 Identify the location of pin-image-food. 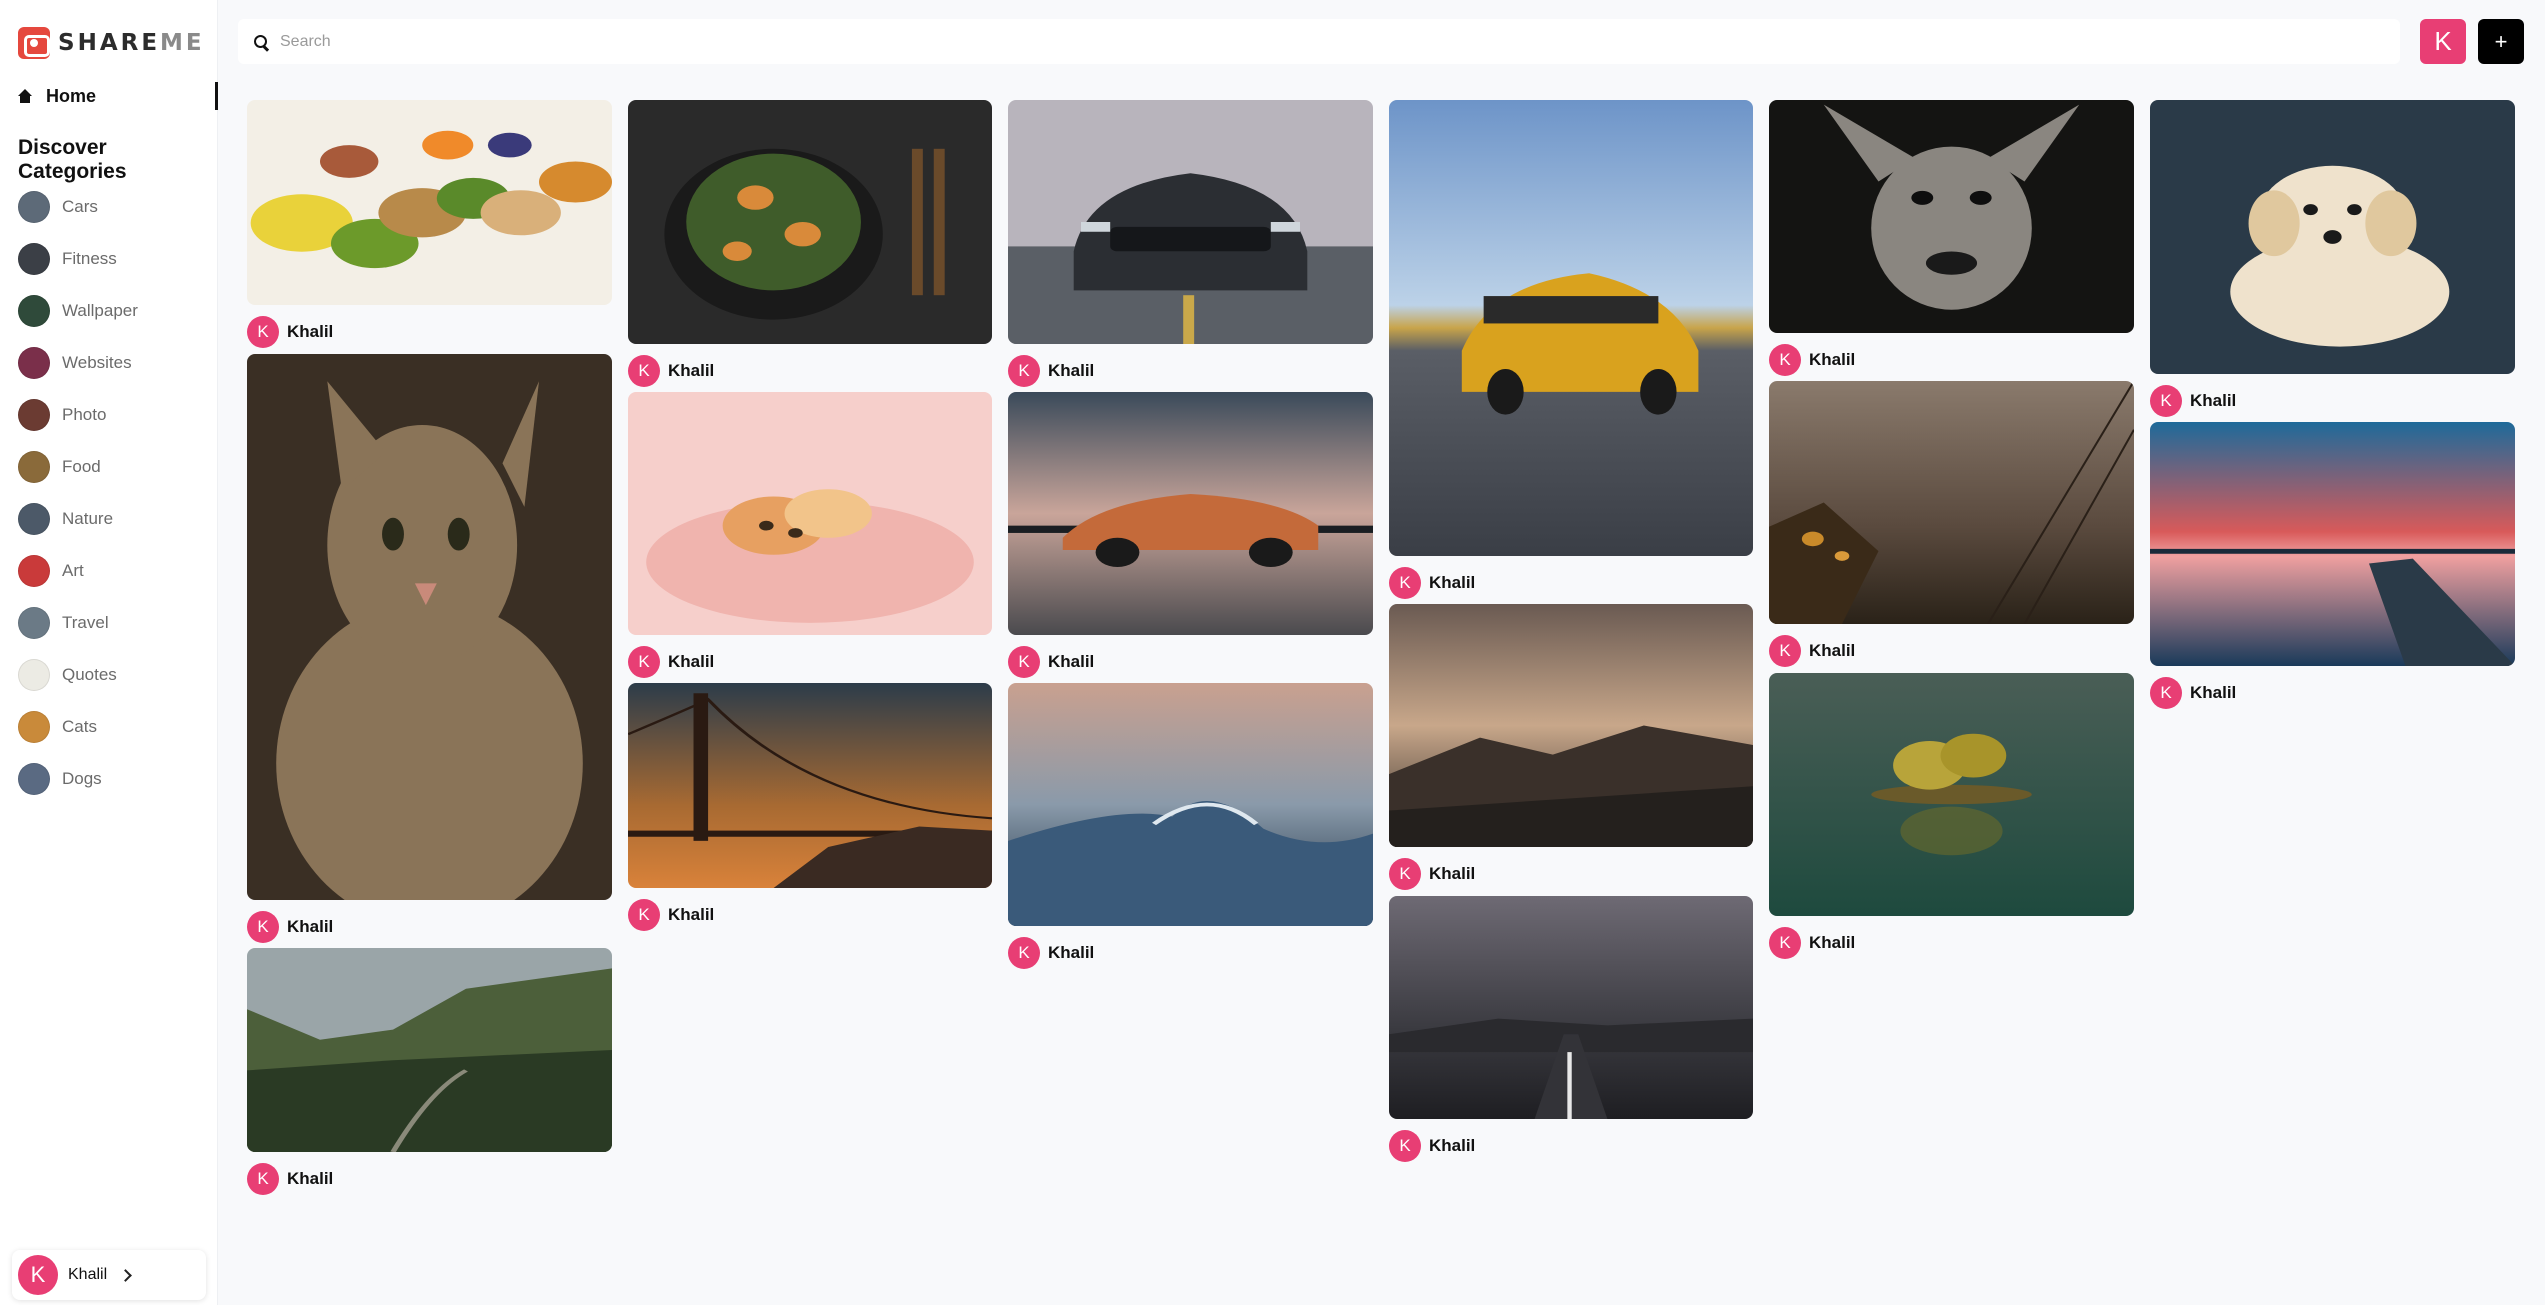
(429, 202).